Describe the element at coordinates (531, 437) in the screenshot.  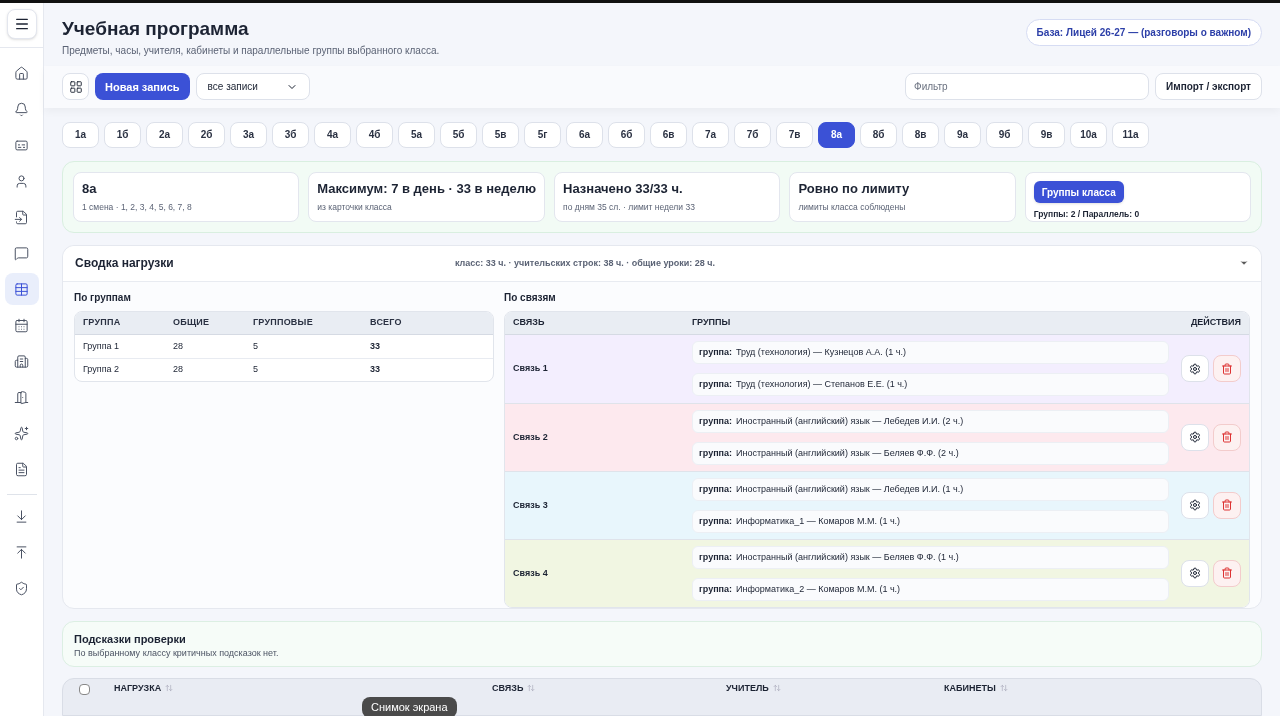
I see `link-name: Связь 2` at that location.